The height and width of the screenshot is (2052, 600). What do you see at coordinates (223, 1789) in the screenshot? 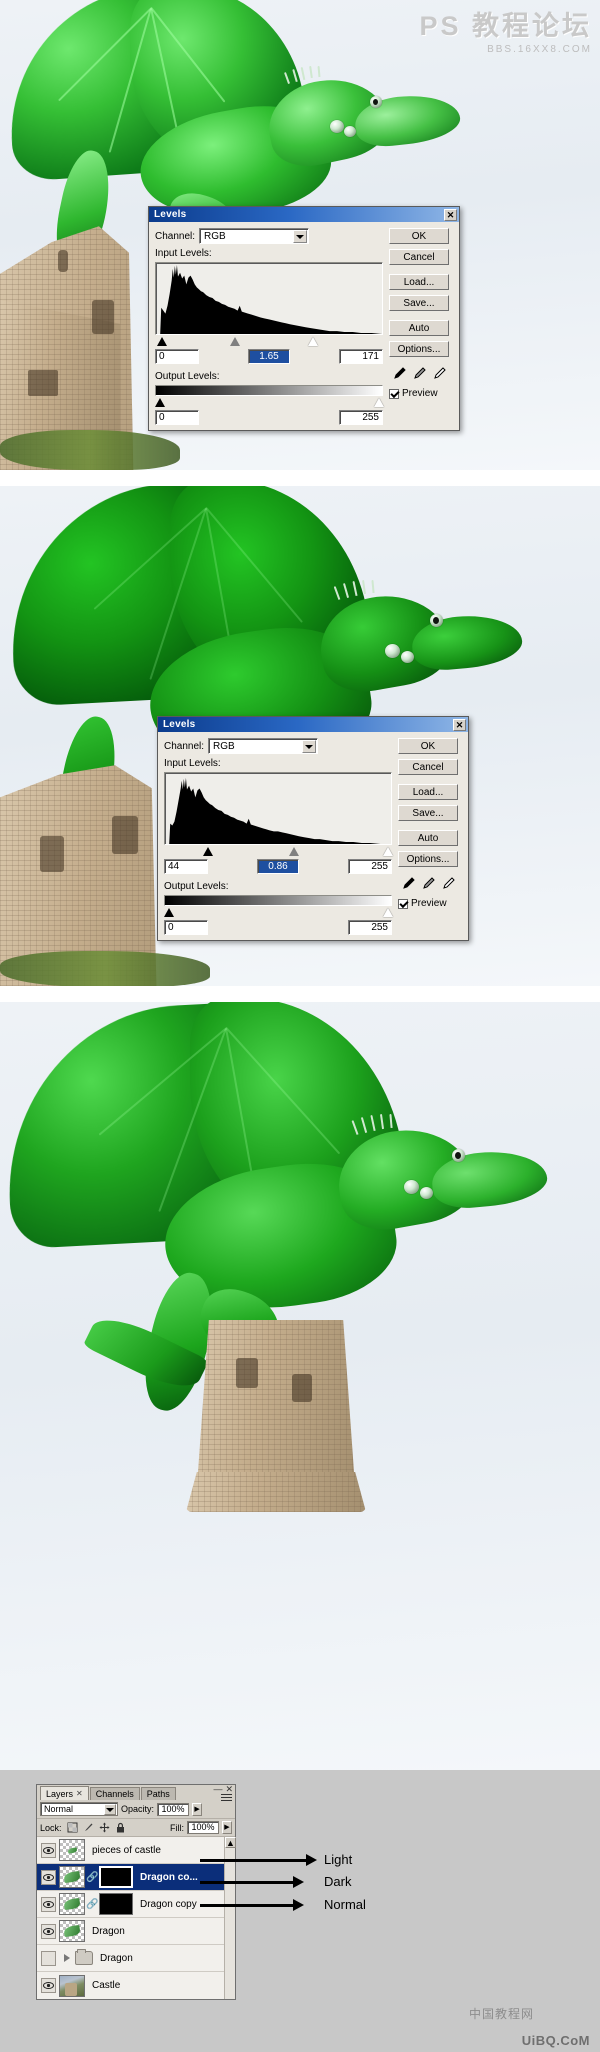
I see `palette-window-controls: — ✕` at bounding box center [223, 1789].